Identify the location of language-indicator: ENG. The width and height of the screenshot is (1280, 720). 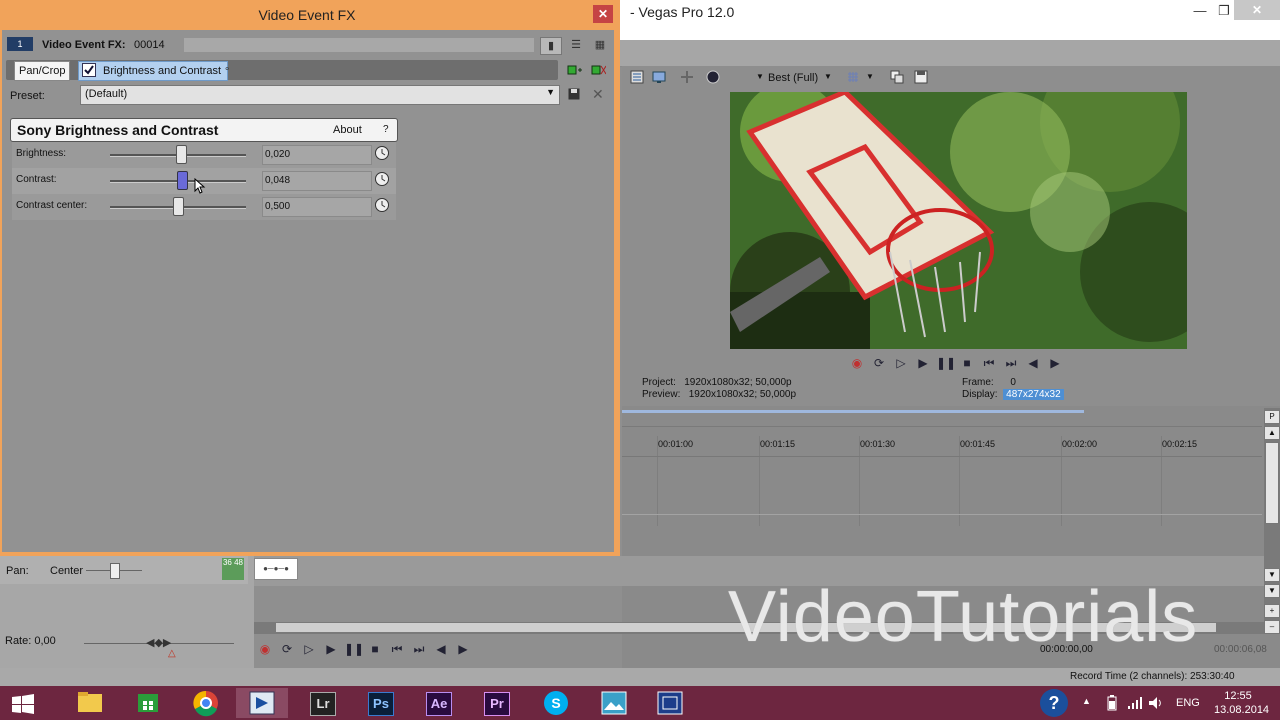
(1188, 703).